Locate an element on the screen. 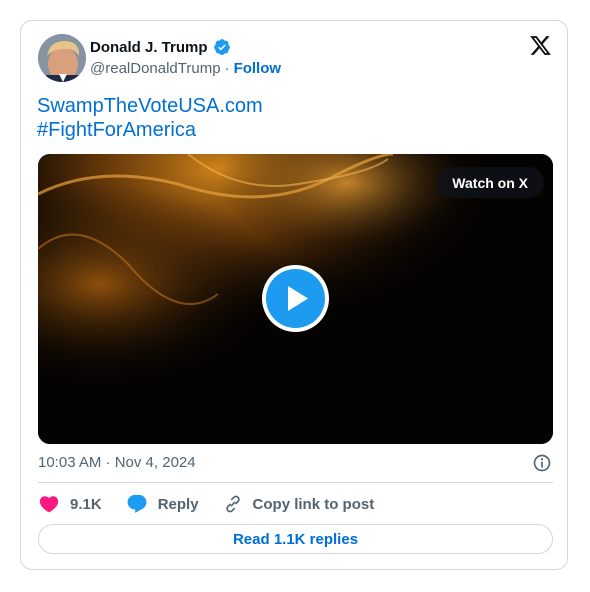 This screenshot has height=592, width=590. divider is located at coordinates (295, 482).